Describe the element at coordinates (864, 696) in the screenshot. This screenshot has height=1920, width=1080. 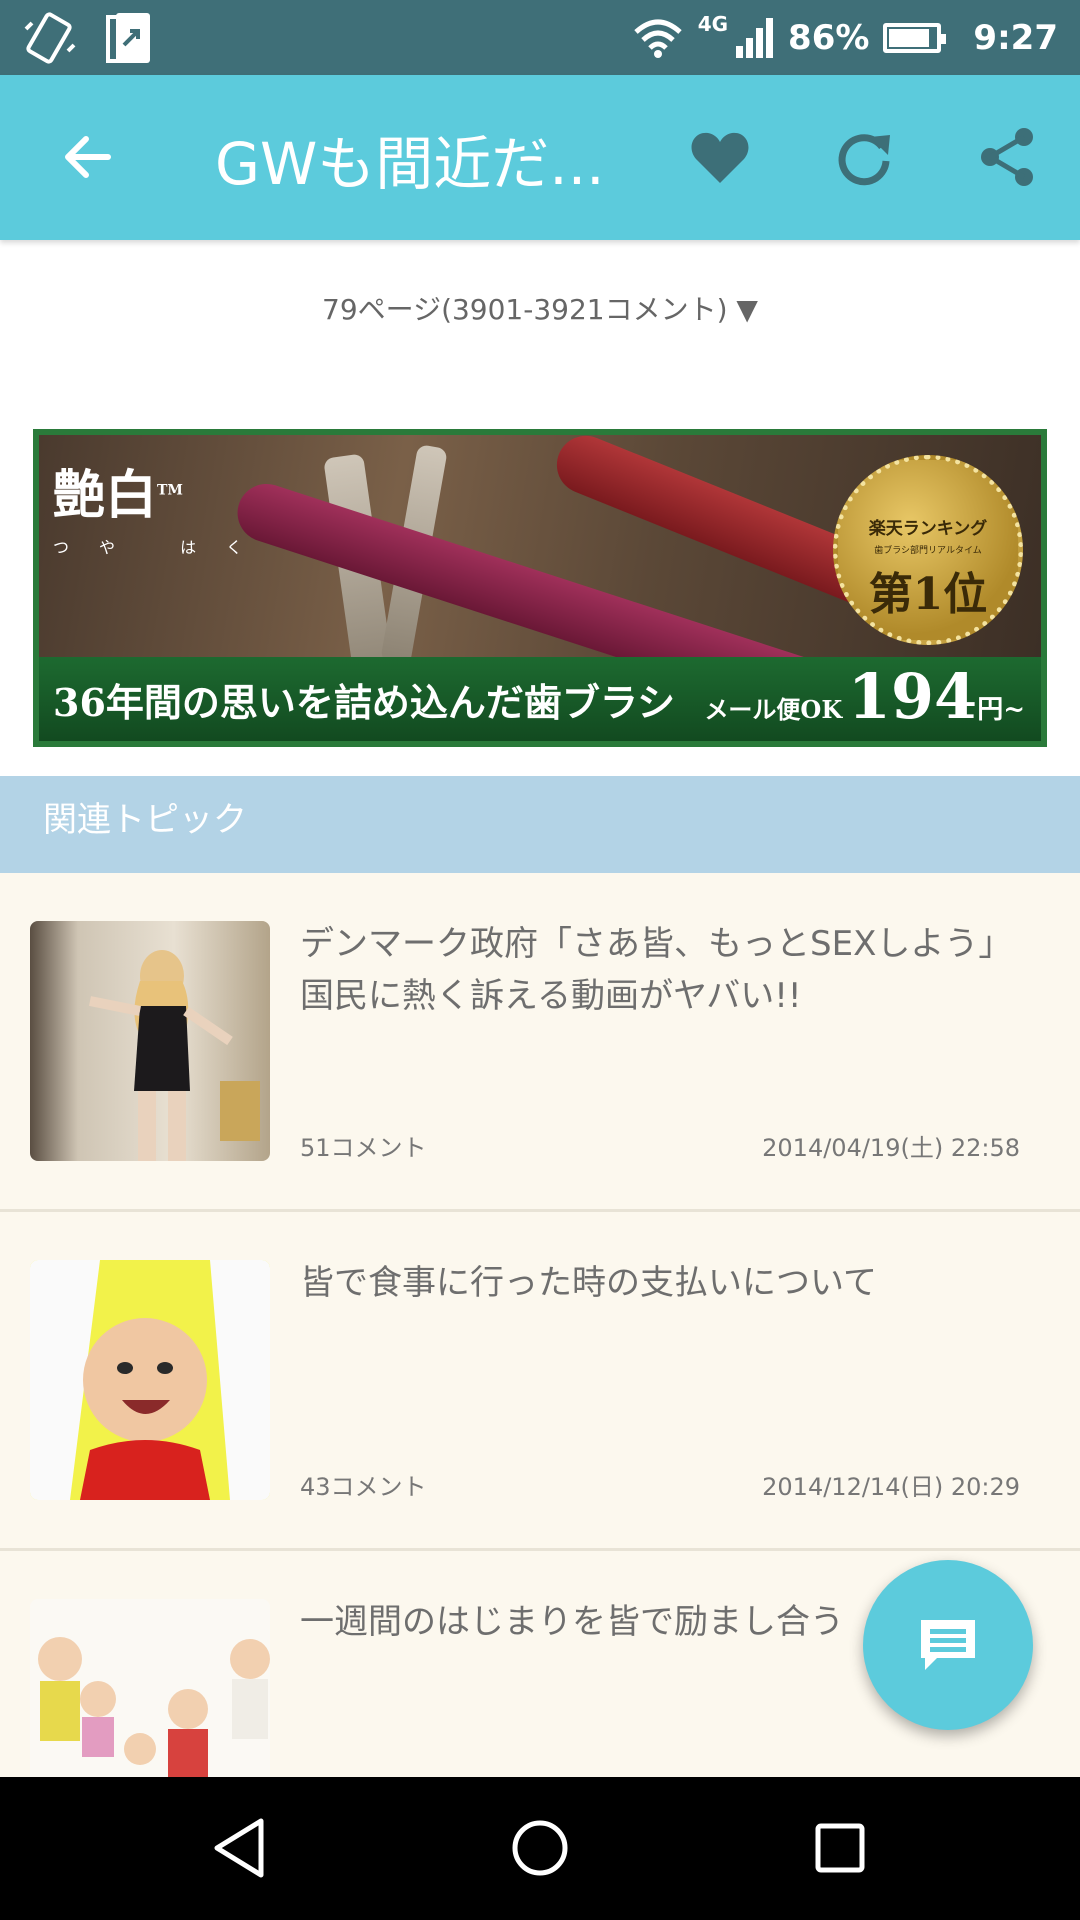
I see `ad-price: メール便OK 194円~` at that location.